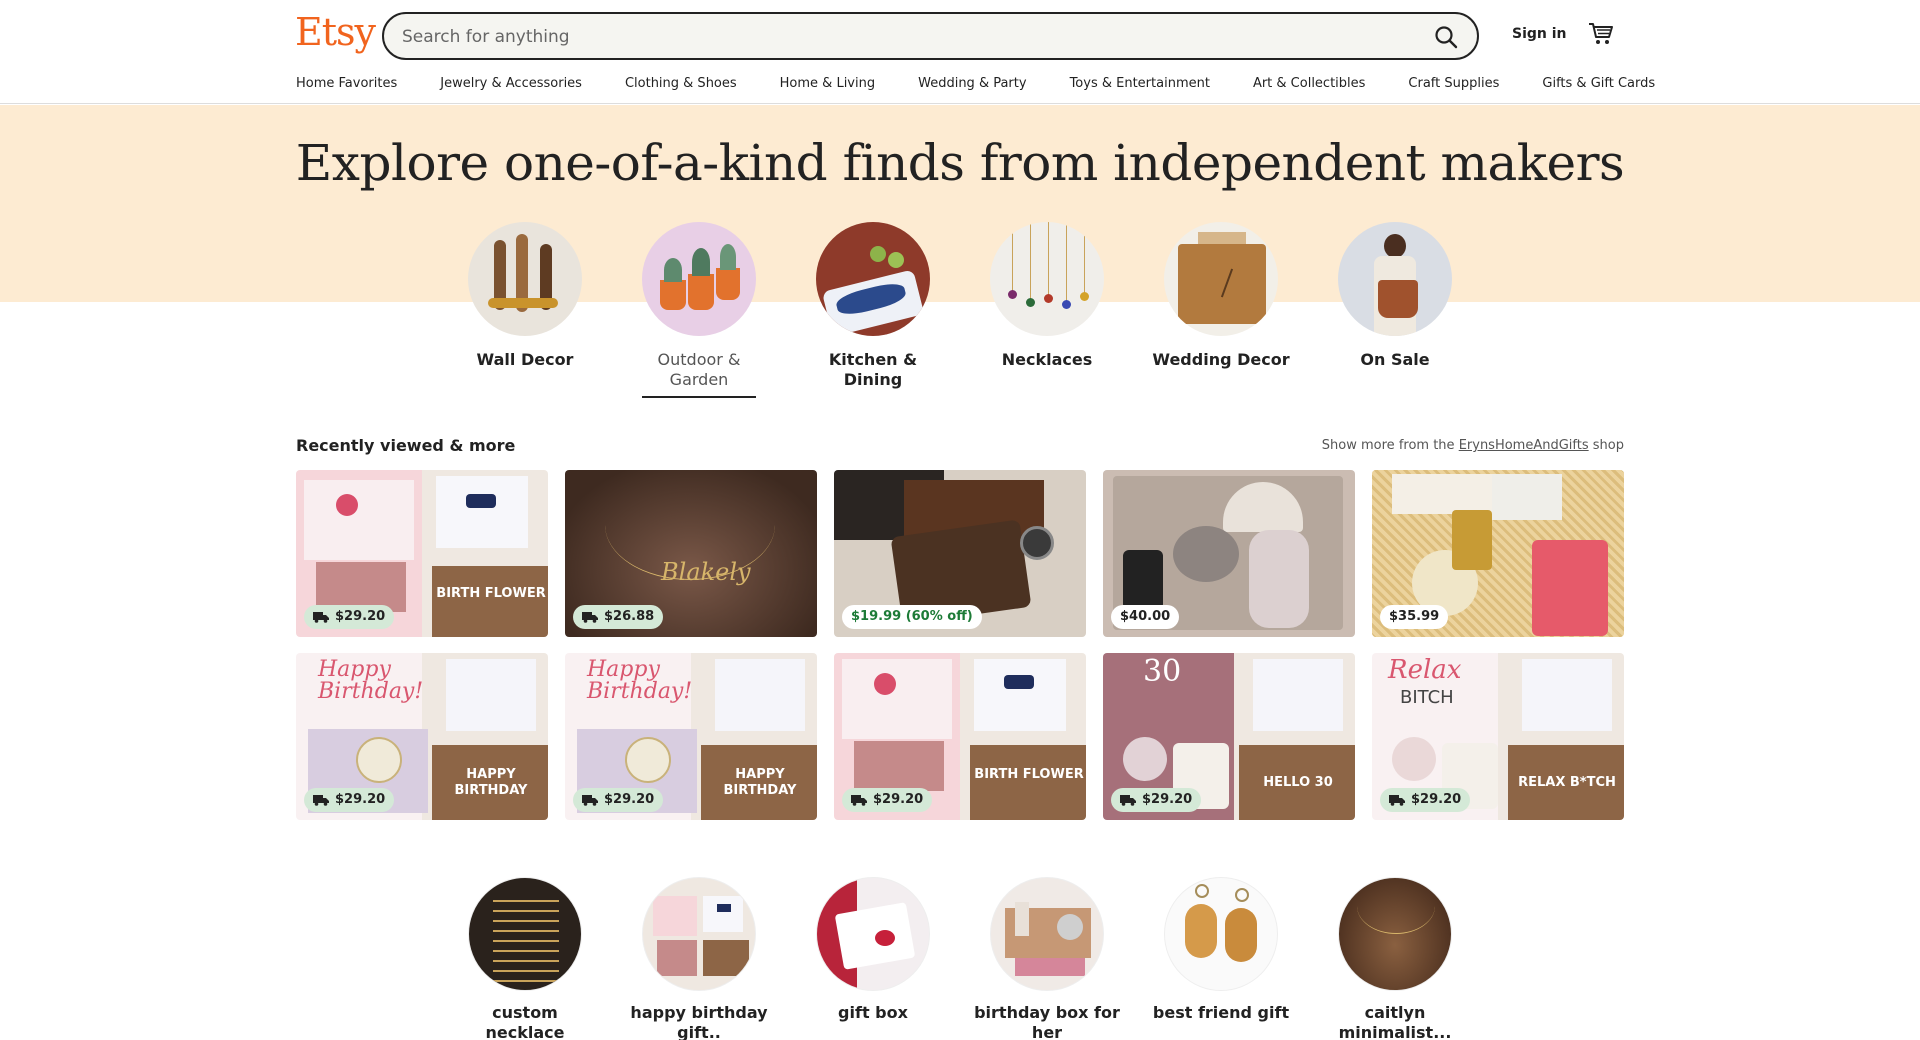 This screenshot has height=1040, width=1920. Describe the element at coordinates (1047, 1021) in the screenshot. I see `suggestion-label: birthday box for her` at that location.